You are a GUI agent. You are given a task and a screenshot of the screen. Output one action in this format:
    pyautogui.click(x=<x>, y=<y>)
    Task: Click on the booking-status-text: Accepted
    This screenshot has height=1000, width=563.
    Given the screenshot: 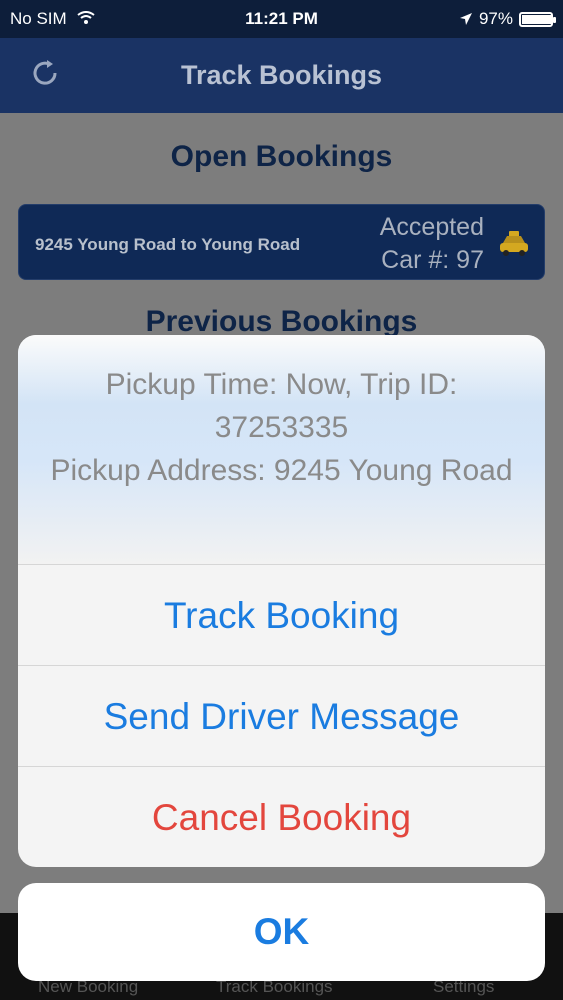 What is the action you would take?
    pyautogui.click(x=431, y=227)
    